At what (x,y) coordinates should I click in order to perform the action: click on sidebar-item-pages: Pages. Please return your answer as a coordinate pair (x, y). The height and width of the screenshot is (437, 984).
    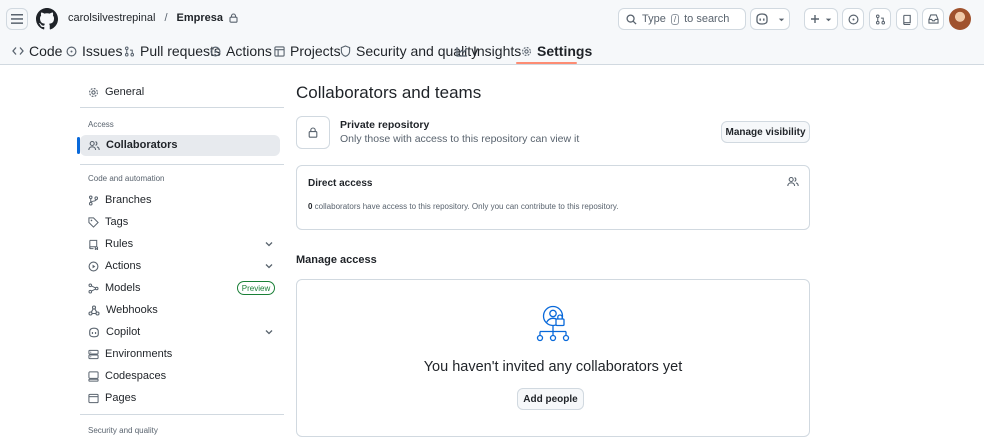
    Looking at the image, I should click on (112, 398).